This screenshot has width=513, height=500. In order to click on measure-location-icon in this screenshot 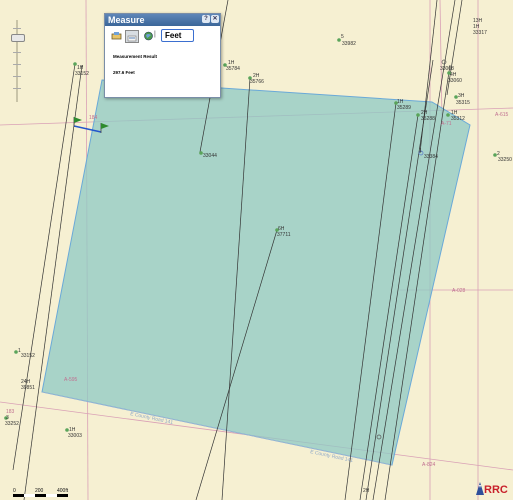, I will do `click(148, 36)`.